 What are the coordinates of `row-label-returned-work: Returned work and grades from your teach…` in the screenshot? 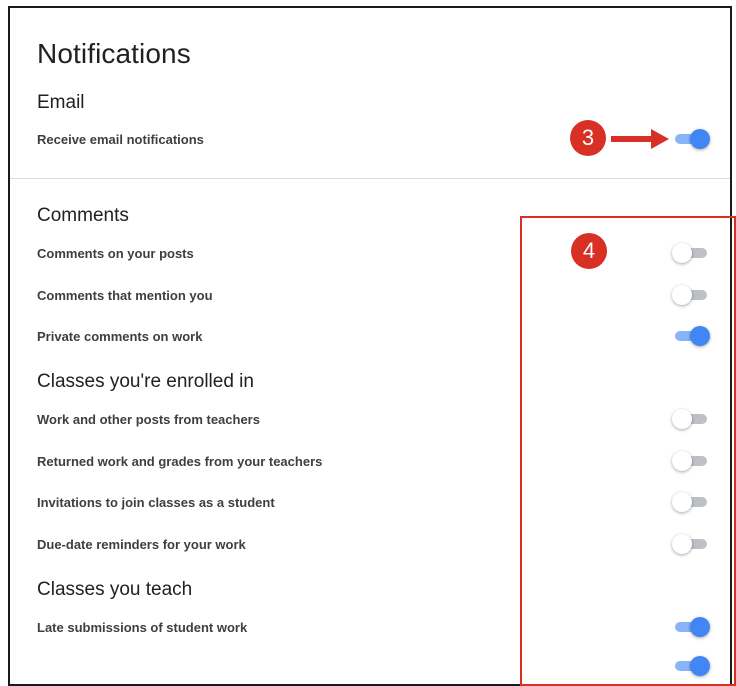 It's located at (180, 461).